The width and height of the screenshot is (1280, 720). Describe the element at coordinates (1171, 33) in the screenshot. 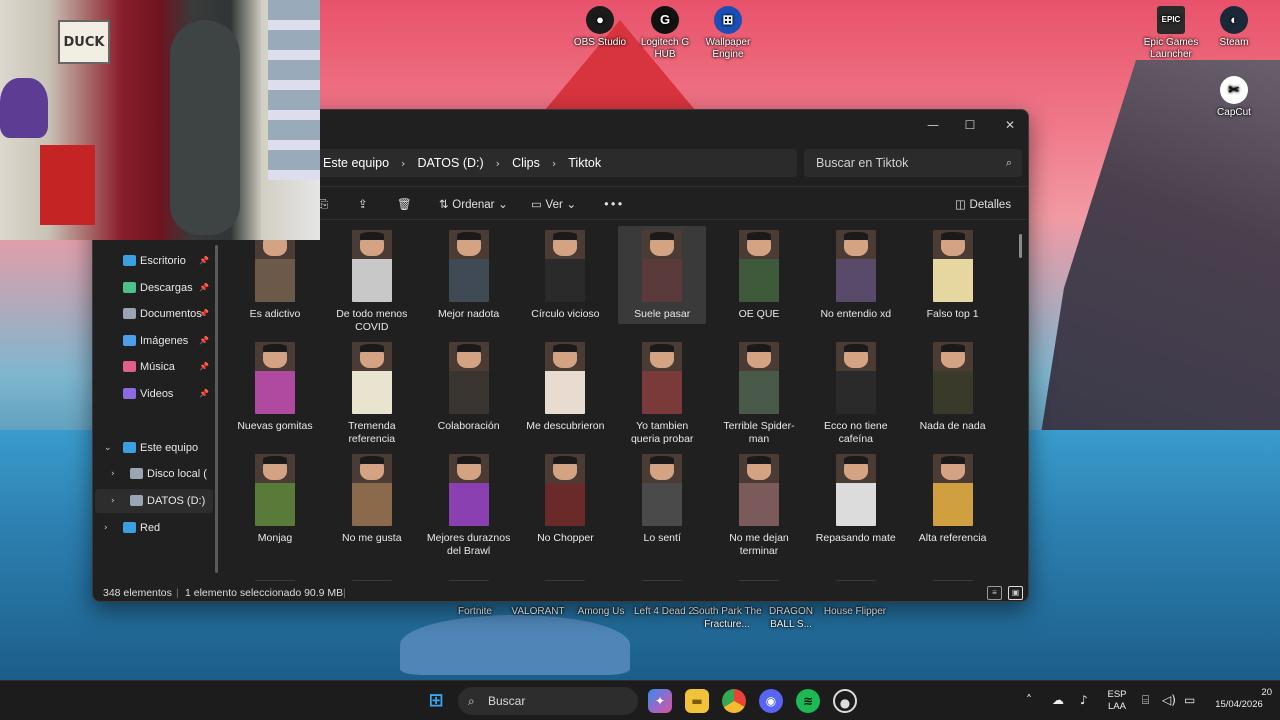

I see `desktop-shortcut: EPIC Epic Games Launcher` at that location.